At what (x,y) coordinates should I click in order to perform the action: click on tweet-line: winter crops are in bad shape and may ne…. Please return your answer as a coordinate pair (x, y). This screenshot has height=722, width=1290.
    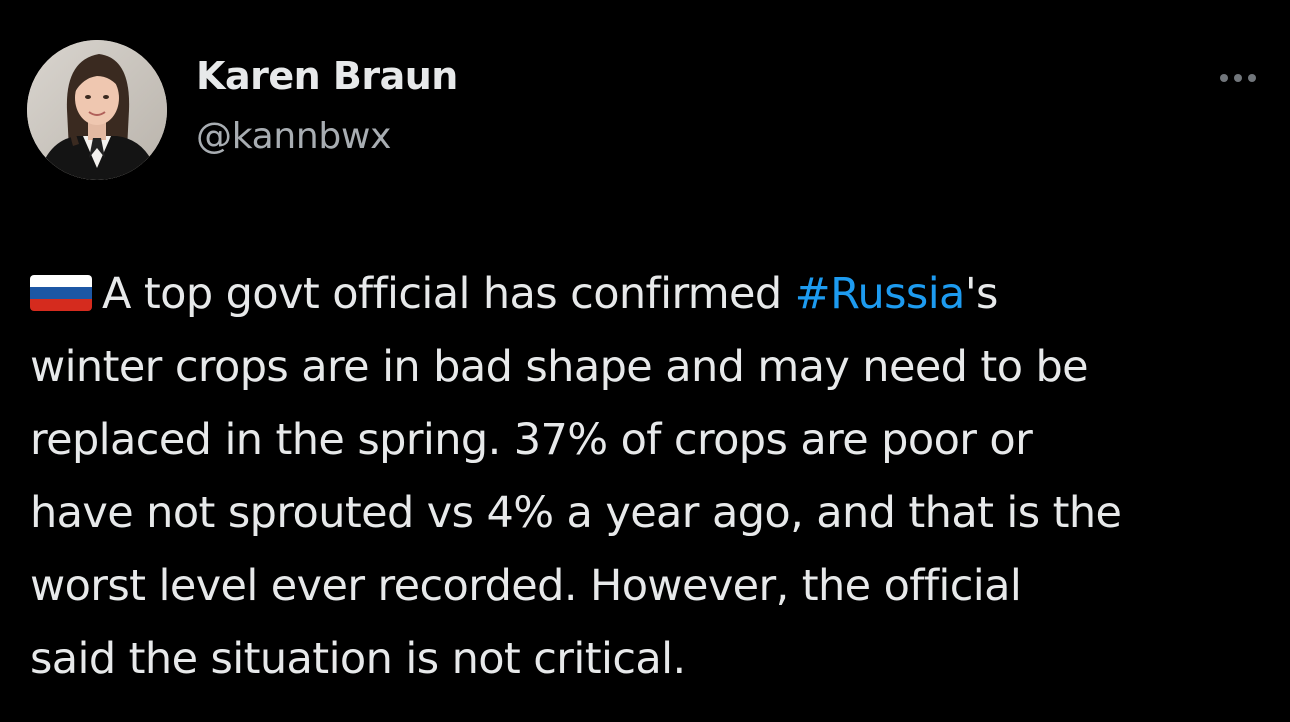
    Looking at the image, I should click on (559, 367).